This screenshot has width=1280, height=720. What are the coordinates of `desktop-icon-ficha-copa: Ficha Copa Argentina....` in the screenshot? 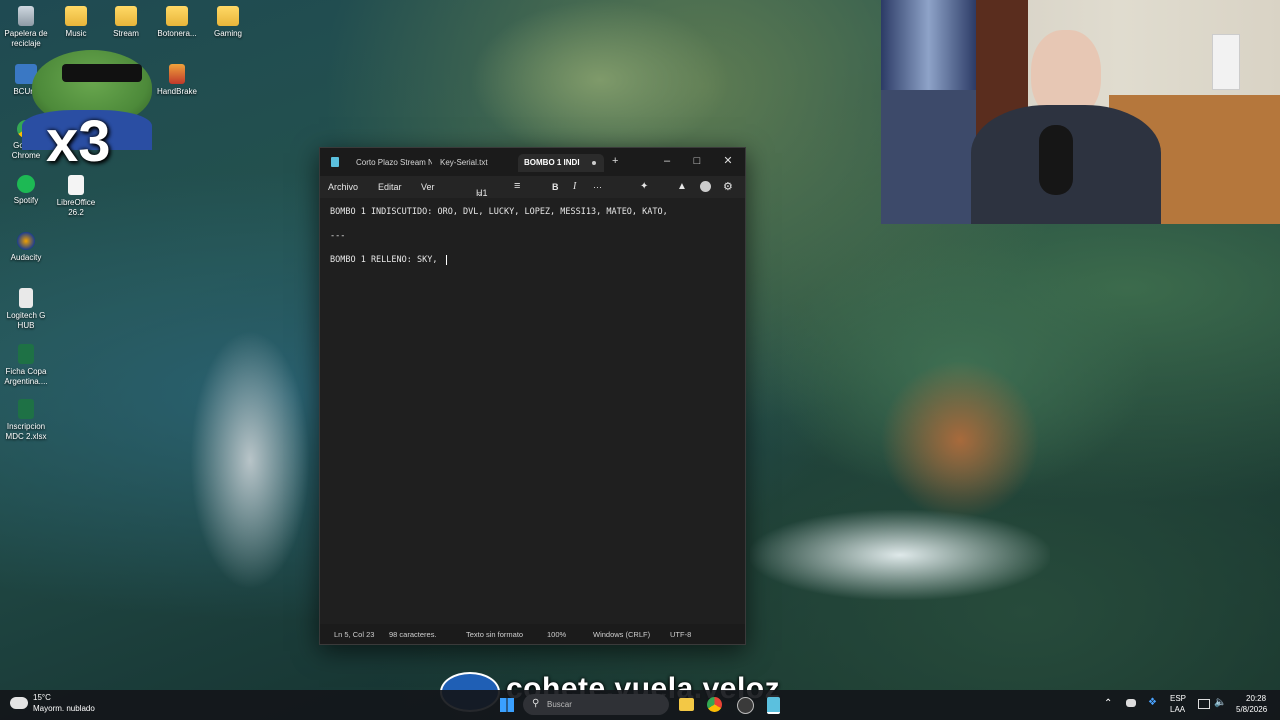 It's located at (26, 365).